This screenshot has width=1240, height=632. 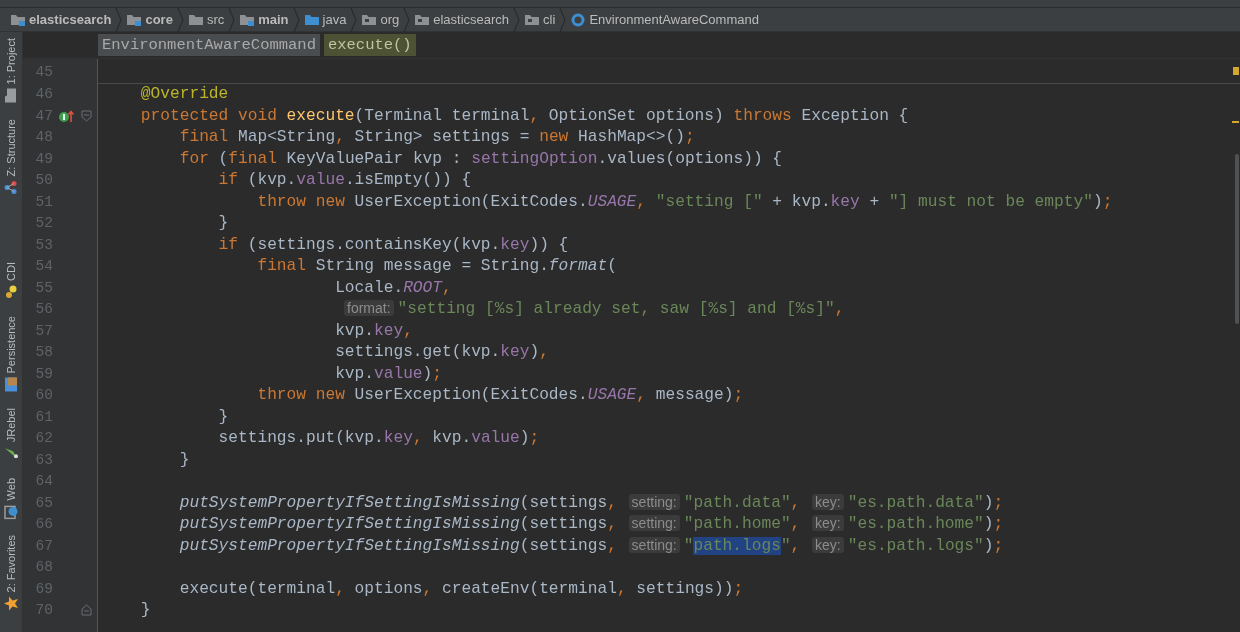 I want to click on breadcrumb: core, so click(x=149, y=19).